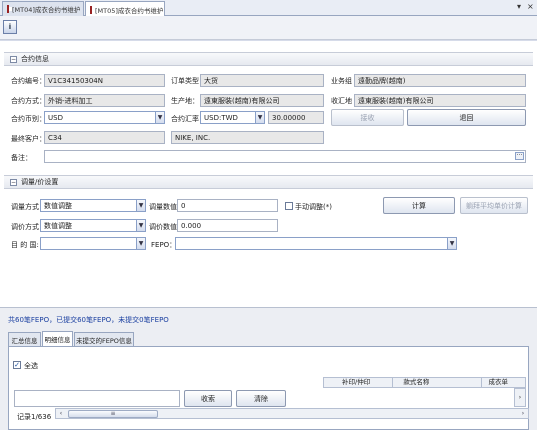  Describe the element at coordinates (40, 182) in the screenshot. I see `adjust-title: 调量/价设置` at that location.